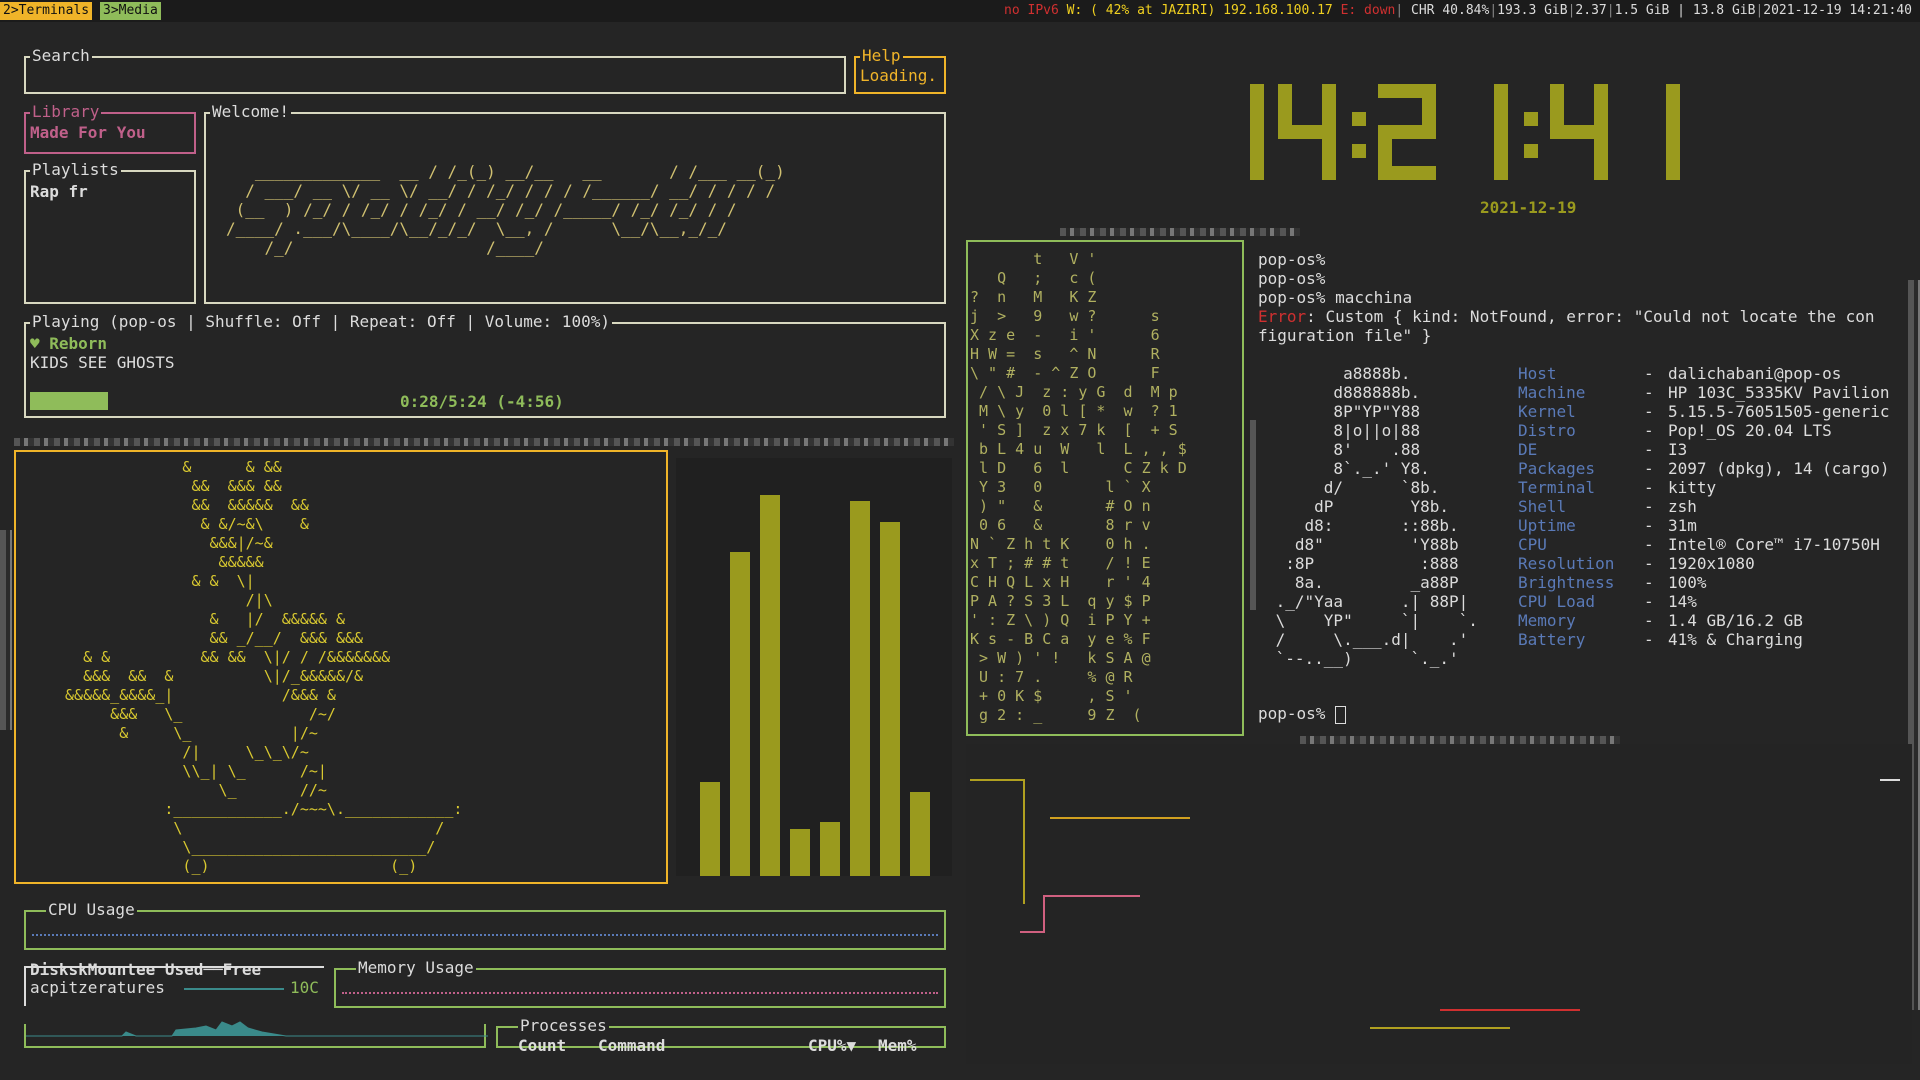 This screenshot has height=1080, width=1920. I want to click on prompt-text: pop-os%, so click(1292, 713).